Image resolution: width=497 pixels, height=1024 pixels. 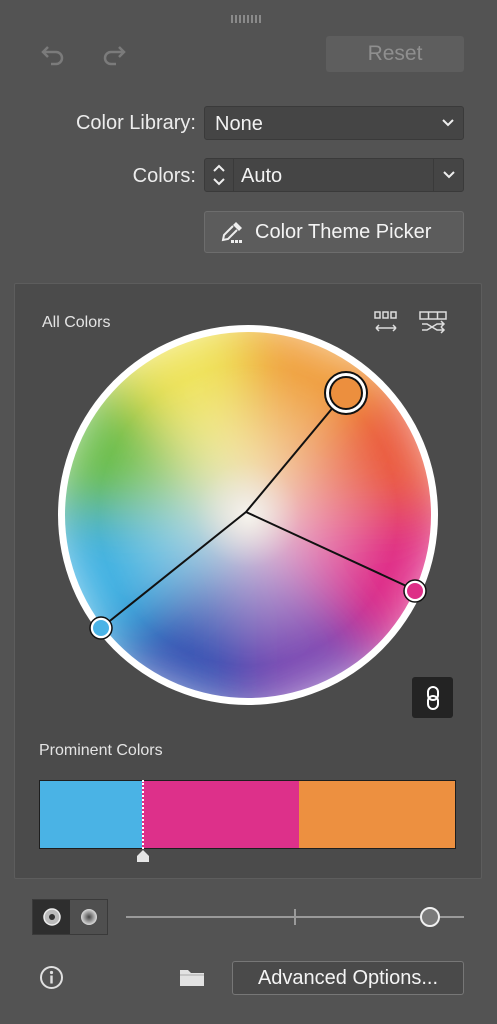 What do you see at coordinates (248, 16) in the screenshot?
I see `panel-grip` at bounding box center [248, 16].